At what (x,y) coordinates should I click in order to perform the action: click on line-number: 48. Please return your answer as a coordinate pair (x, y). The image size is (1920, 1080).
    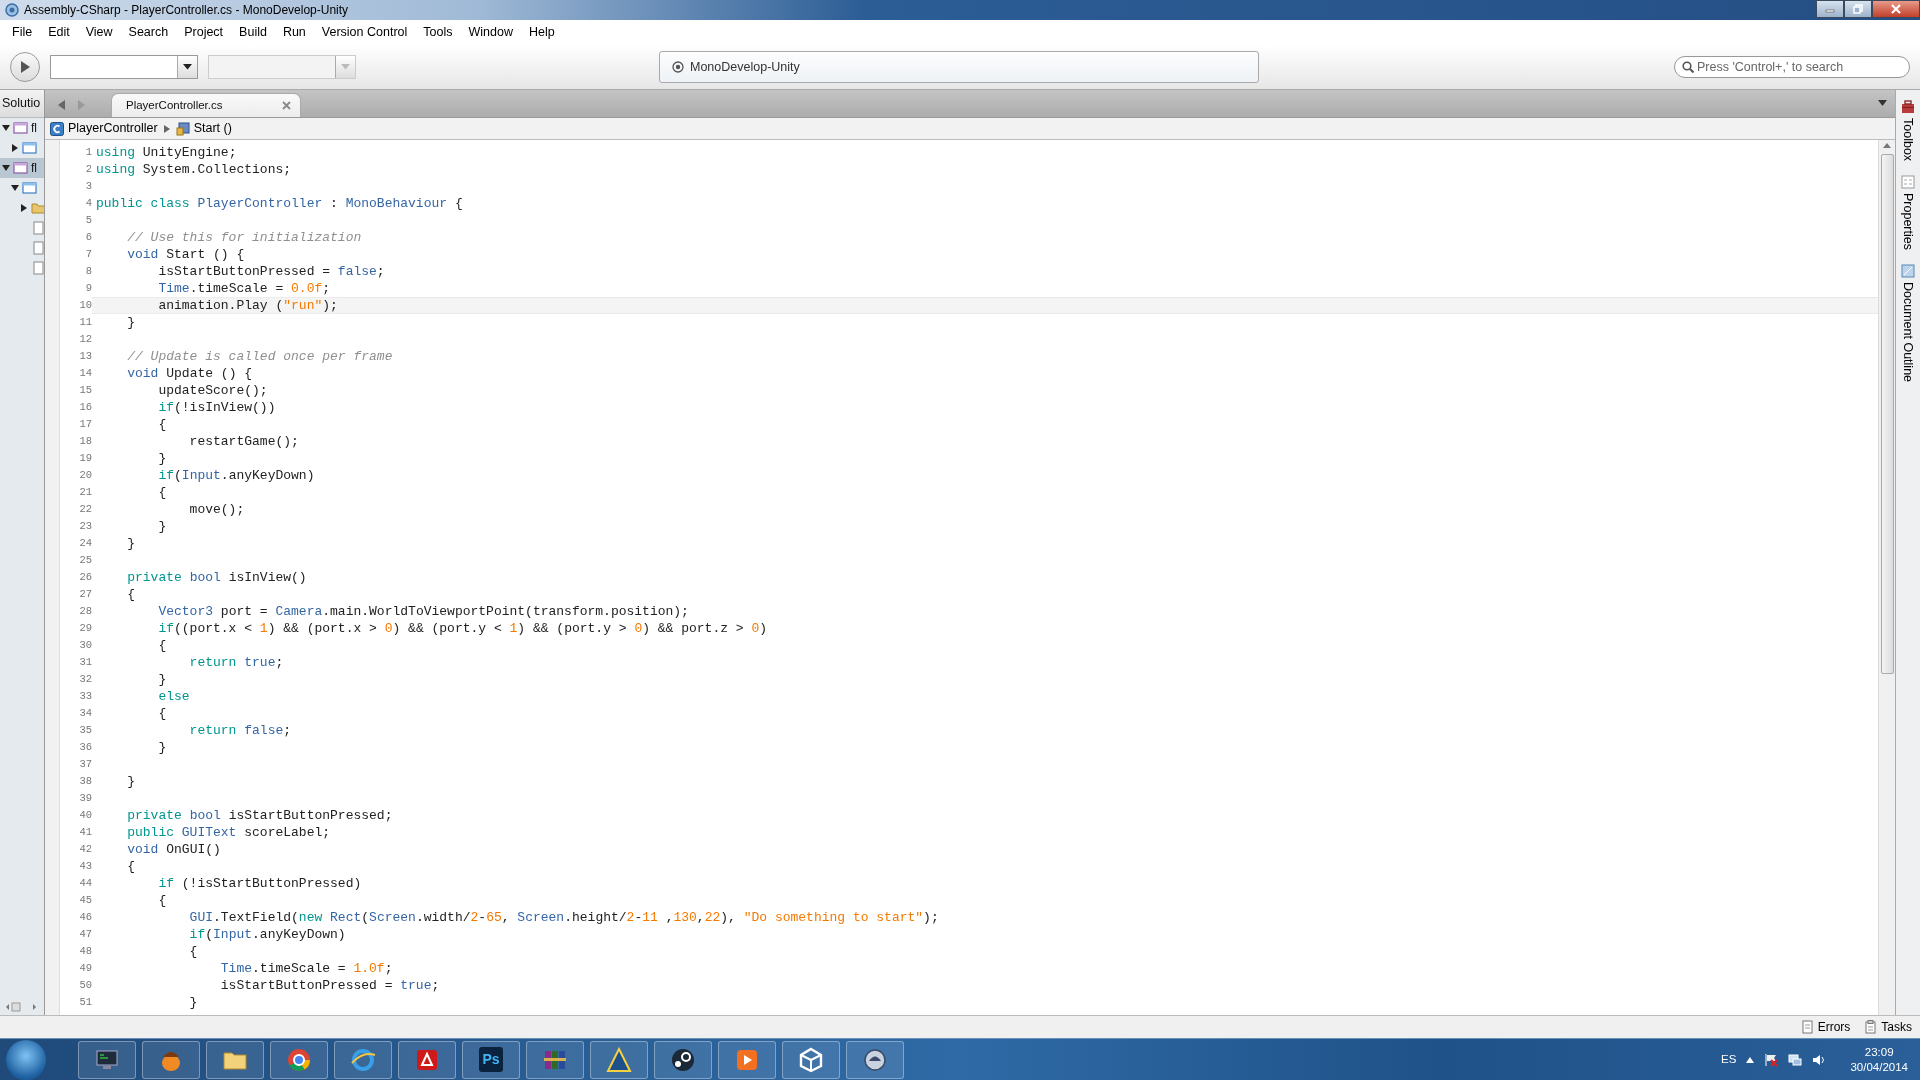
    Looking at the image, I should click on (85, 951).